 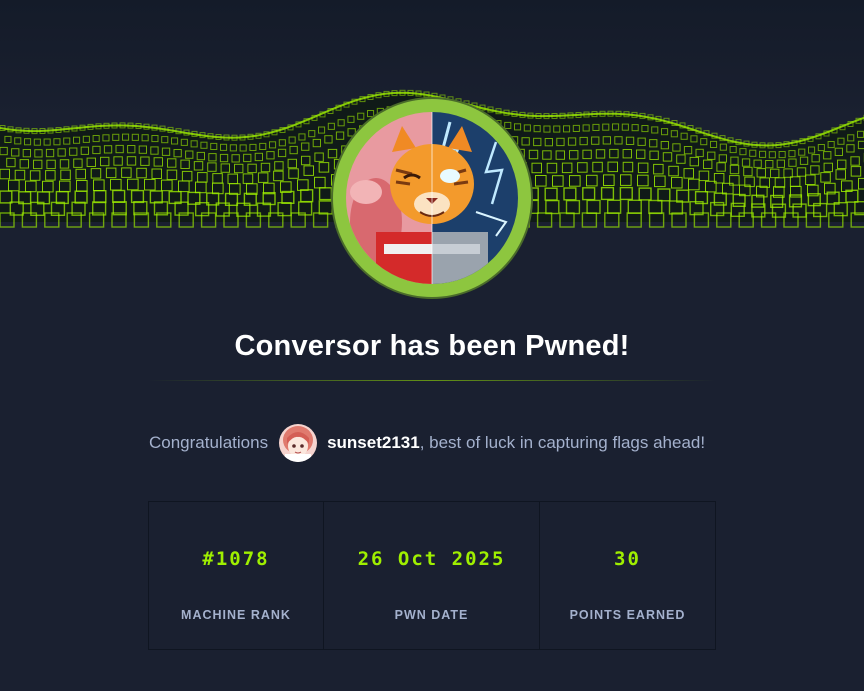 I want to click on stat-points-earned: 30 POINTS EARNED, so click(x=627, y=575).